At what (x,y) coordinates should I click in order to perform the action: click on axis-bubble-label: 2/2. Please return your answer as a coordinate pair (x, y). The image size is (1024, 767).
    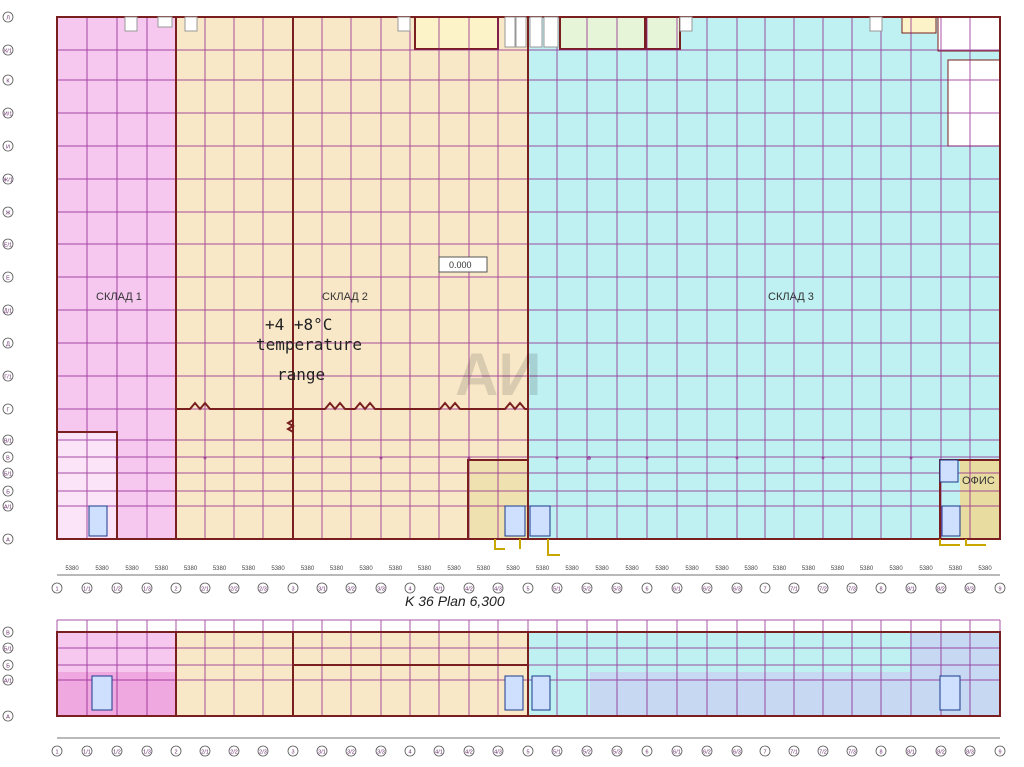
    Looking at the image, I should click on (234, 590).